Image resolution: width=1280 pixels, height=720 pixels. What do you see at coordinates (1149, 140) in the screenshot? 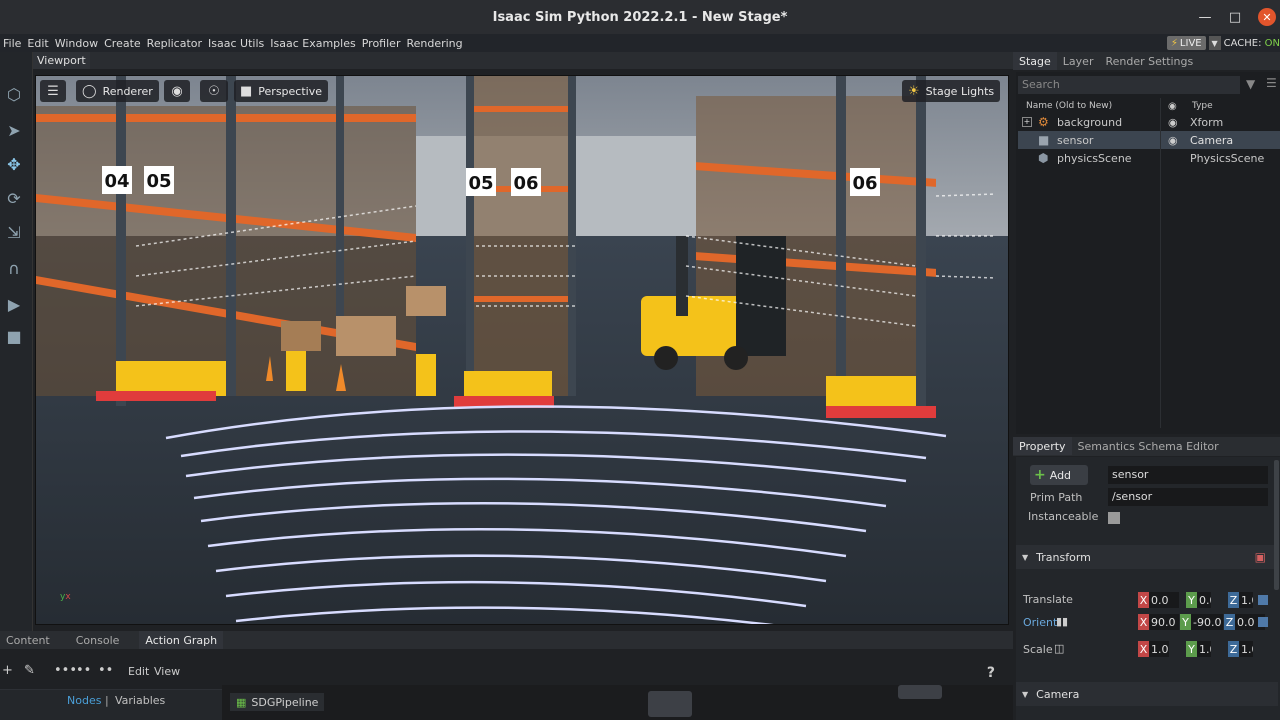
I see `tree-row-sensor: ■ sensor ◉ Camera` at bounding box center [1149, 140].